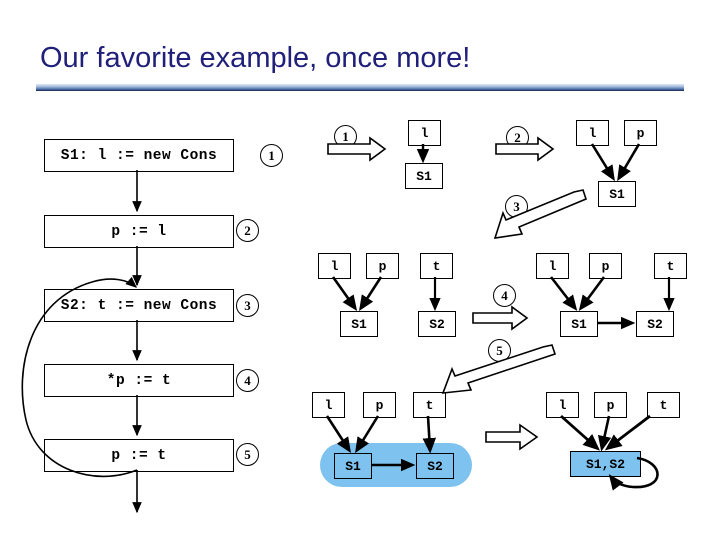  Describe the element at coordinates (512, 437) in the screenshot. I see `transition-arrow-merge` at that location.